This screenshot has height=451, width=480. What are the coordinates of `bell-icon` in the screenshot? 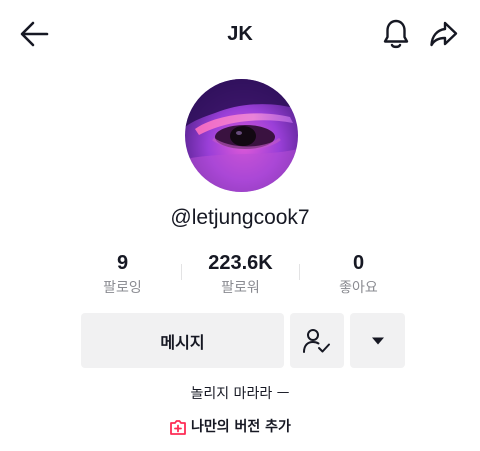 It's located at (396, 34).